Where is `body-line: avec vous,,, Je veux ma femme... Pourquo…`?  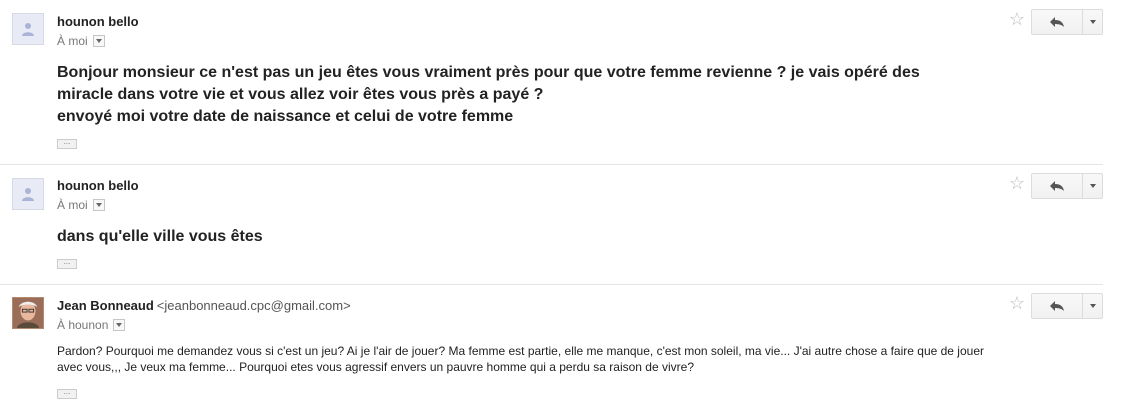
body-line: avec vous,,, Je veux ma femme... Pourquo… is located at coordinates (375, 367).